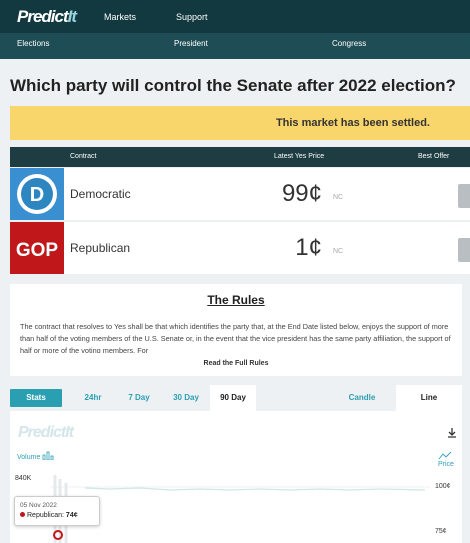 The image size is (470, 543). I want to click on volume-toggle: Volume, so click(35, 456).